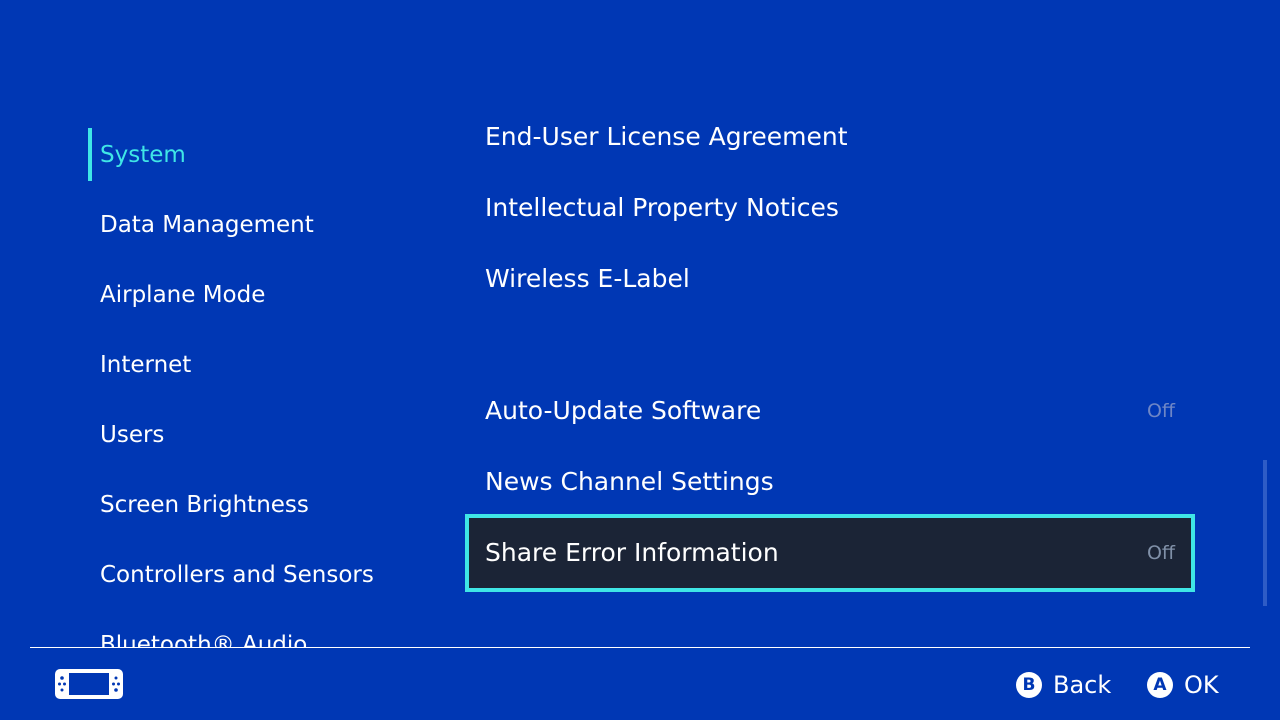 This screenshot has height=720, width=1280. Describe the element at coordinates (632, 552) in the screenshot. I see `row-label: Share Error Information` at that location.